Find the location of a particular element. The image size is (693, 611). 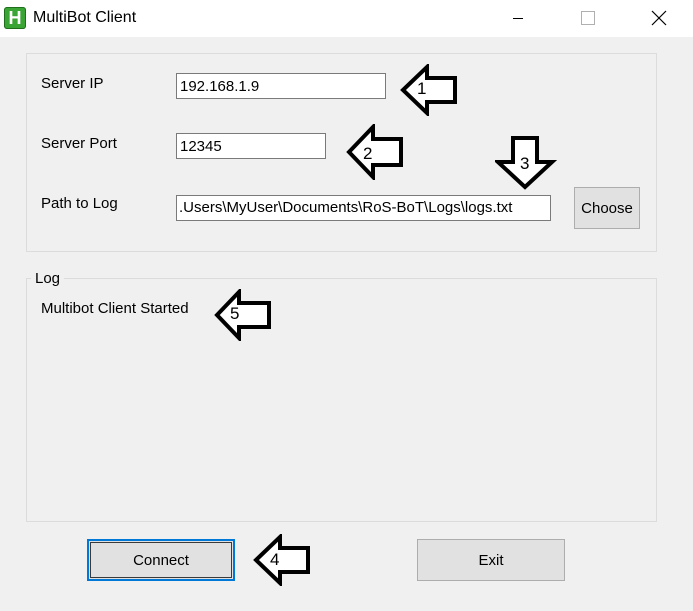

maximize-icon is located at coordinates (588, 18).